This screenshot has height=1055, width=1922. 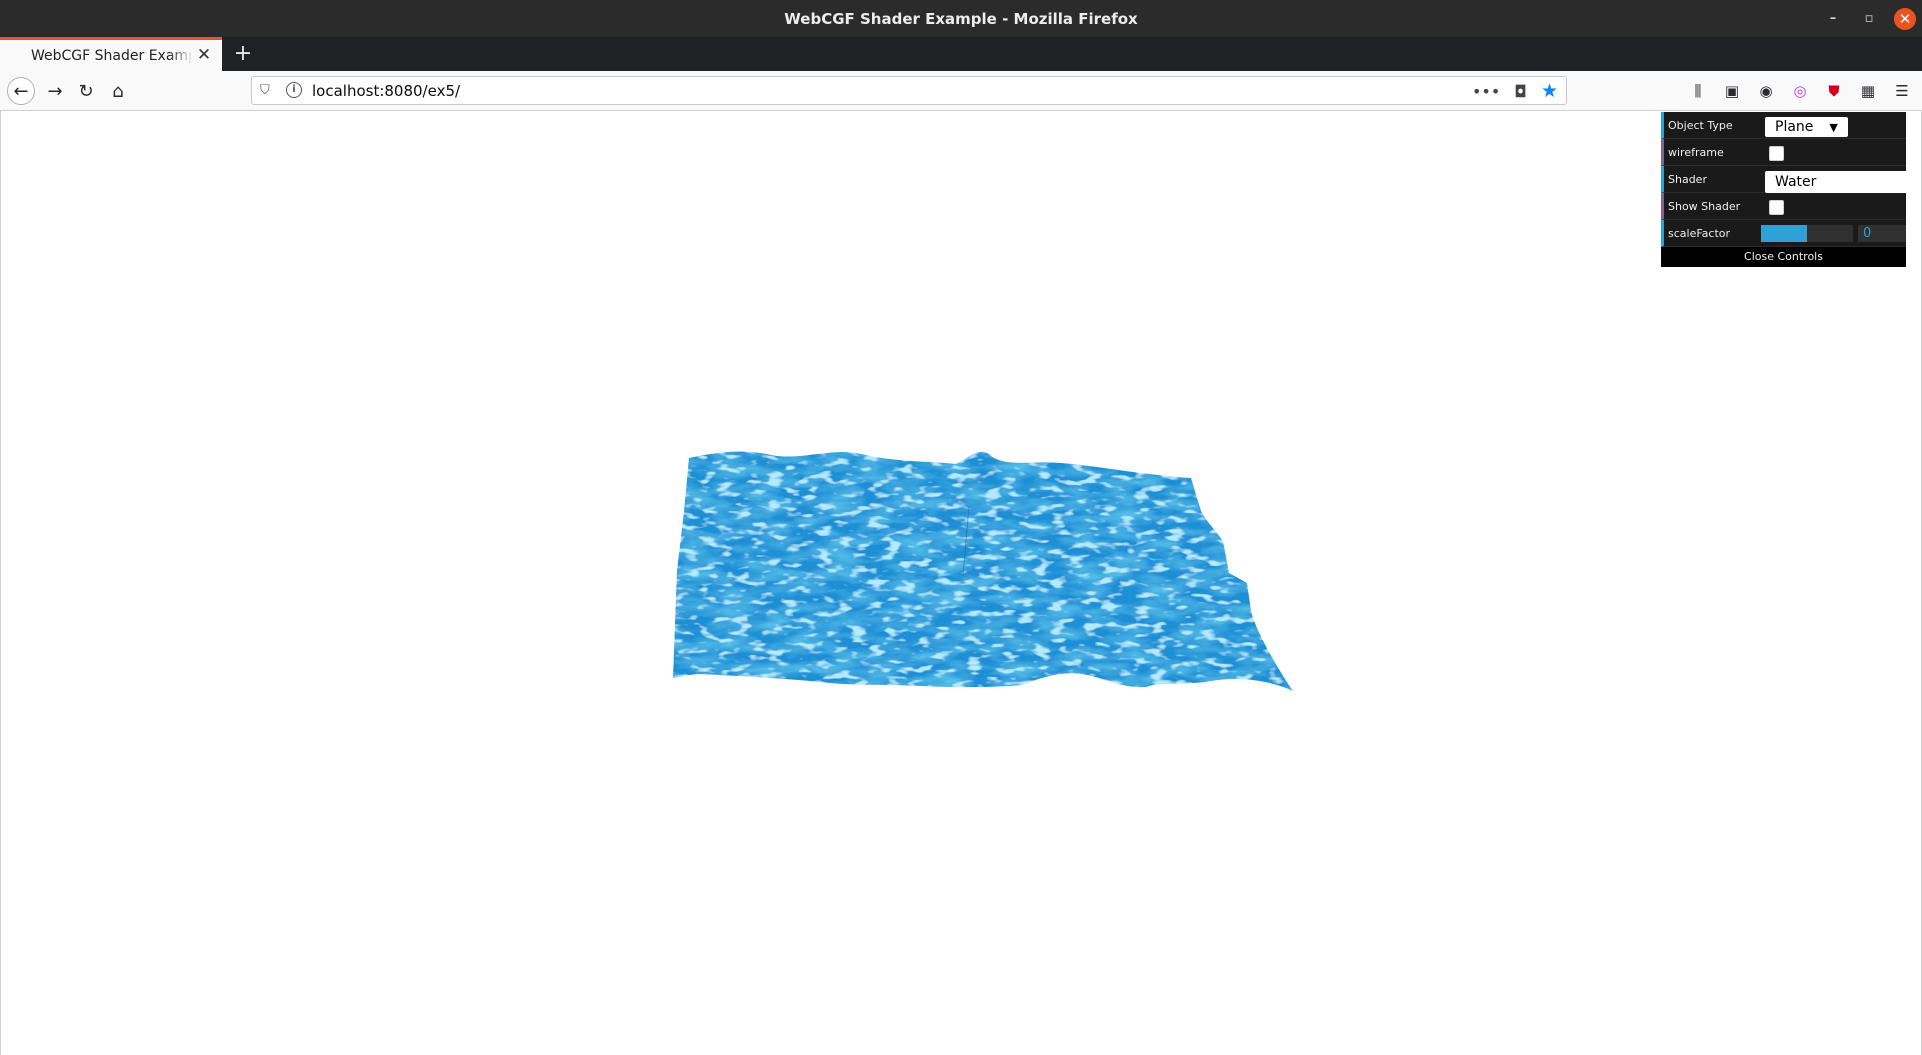 I want to click on scale-factor-slider-fill, so click(x=1784, y=233).